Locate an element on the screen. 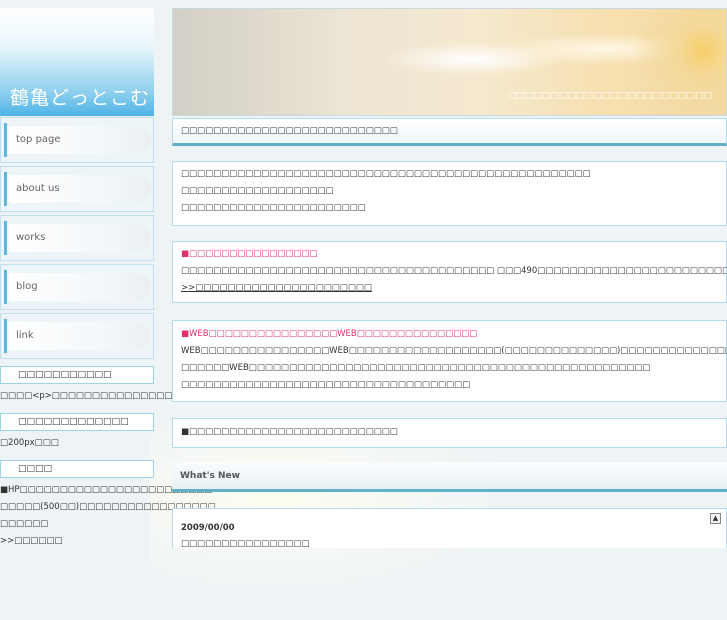 The width and height of the screenshot is (727, 620). sidebar-section-text: □200px□□□ is located at coordinates (29, 443).